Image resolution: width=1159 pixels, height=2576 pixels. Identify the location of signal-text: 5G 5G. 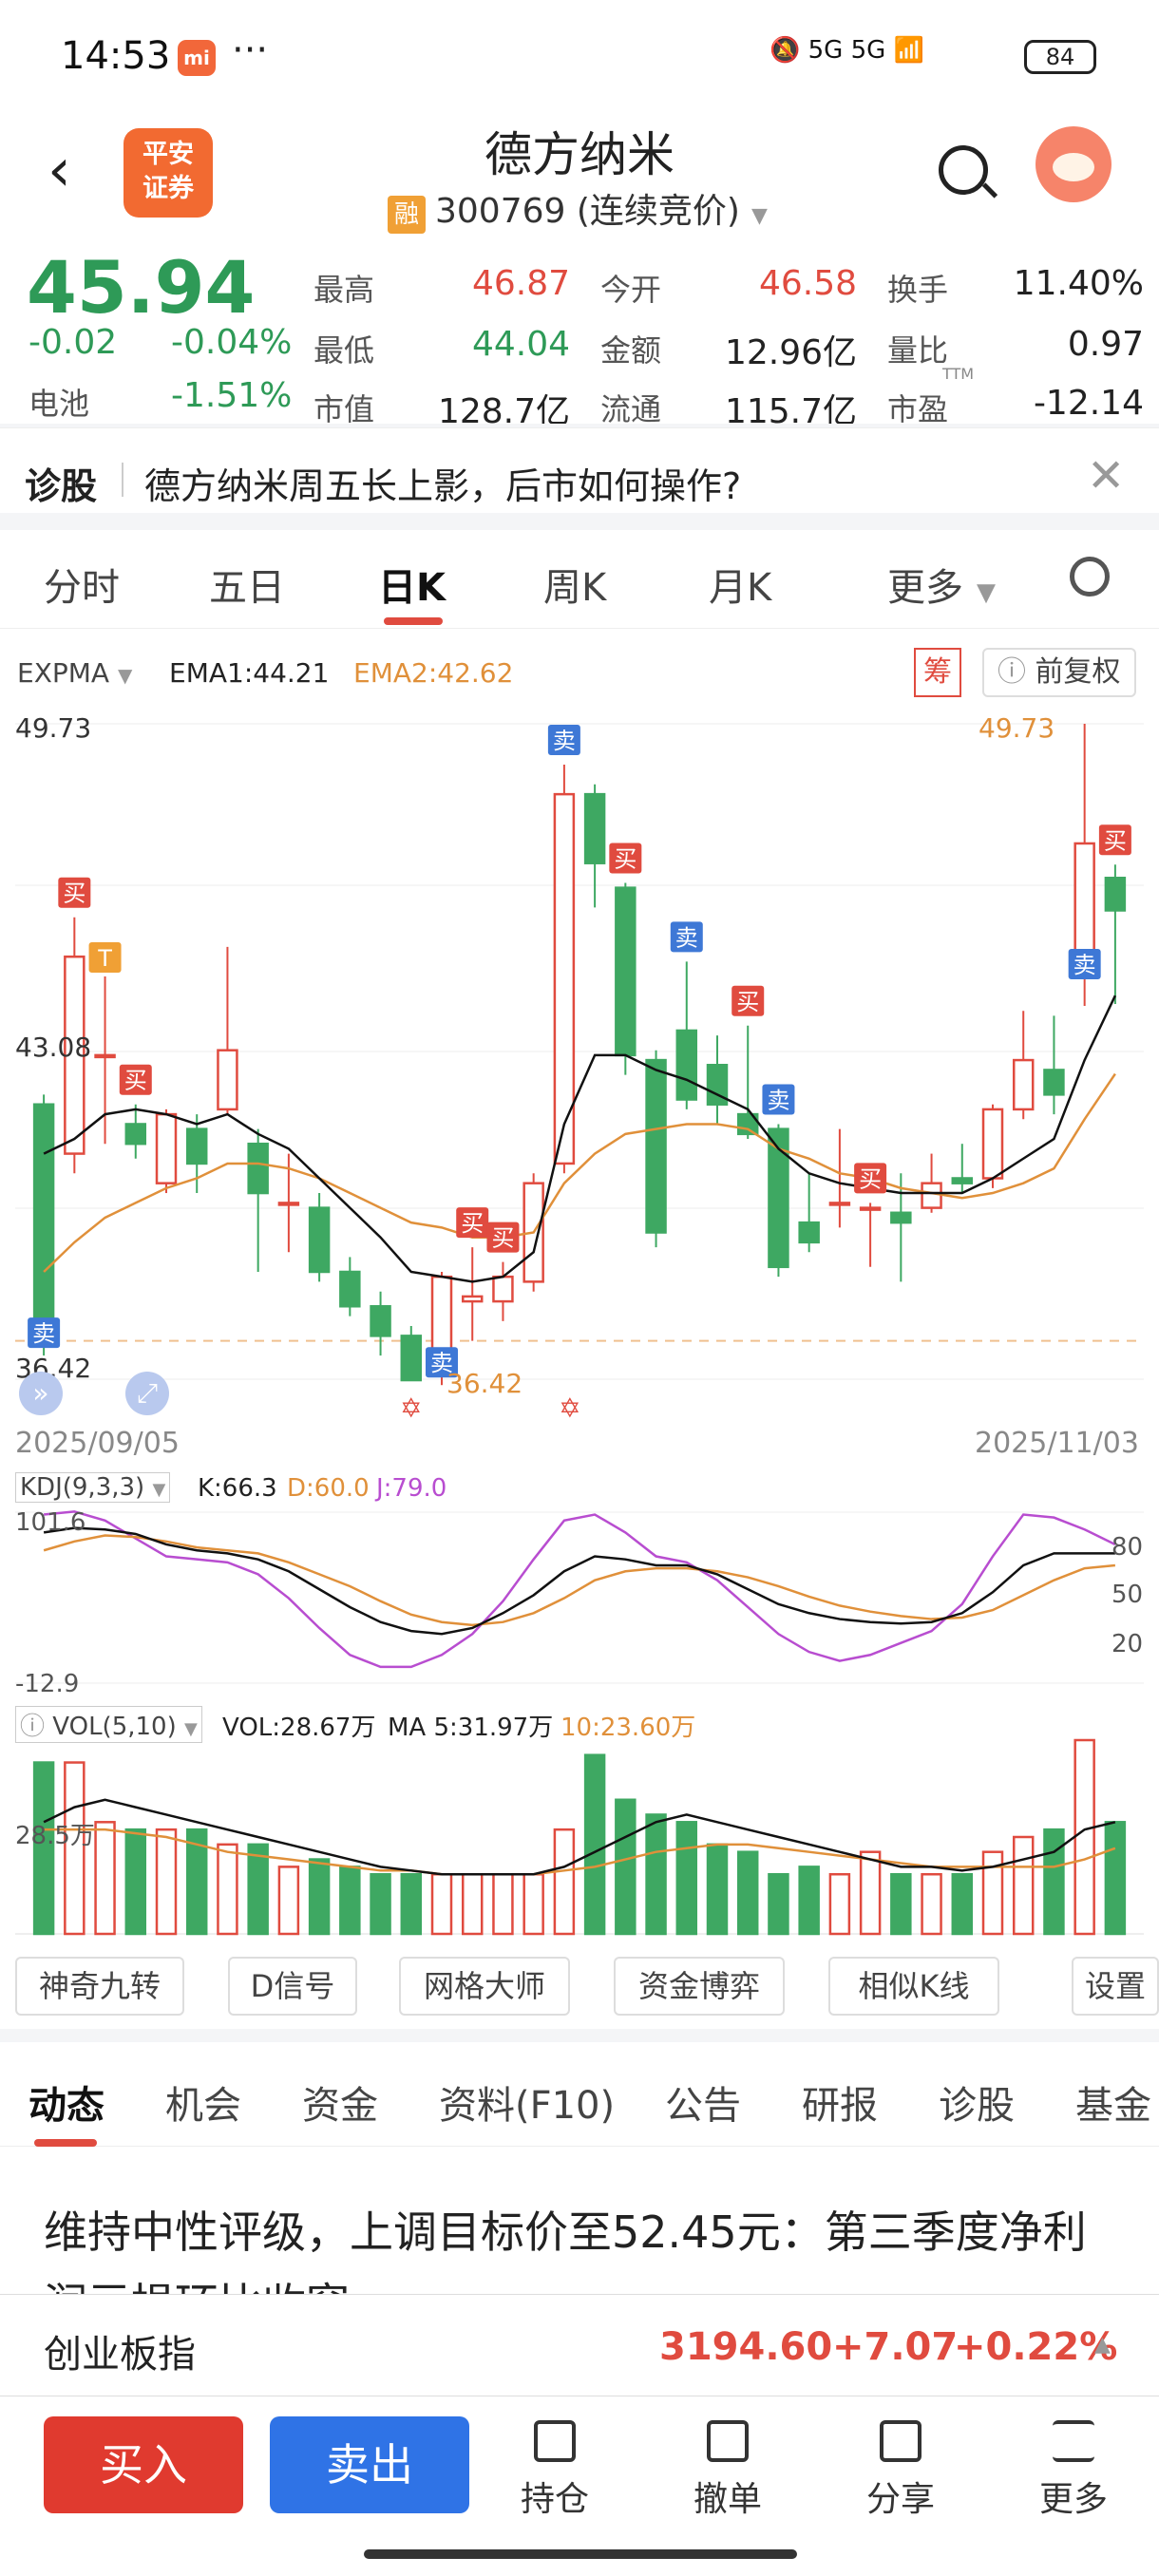
(847, 50).